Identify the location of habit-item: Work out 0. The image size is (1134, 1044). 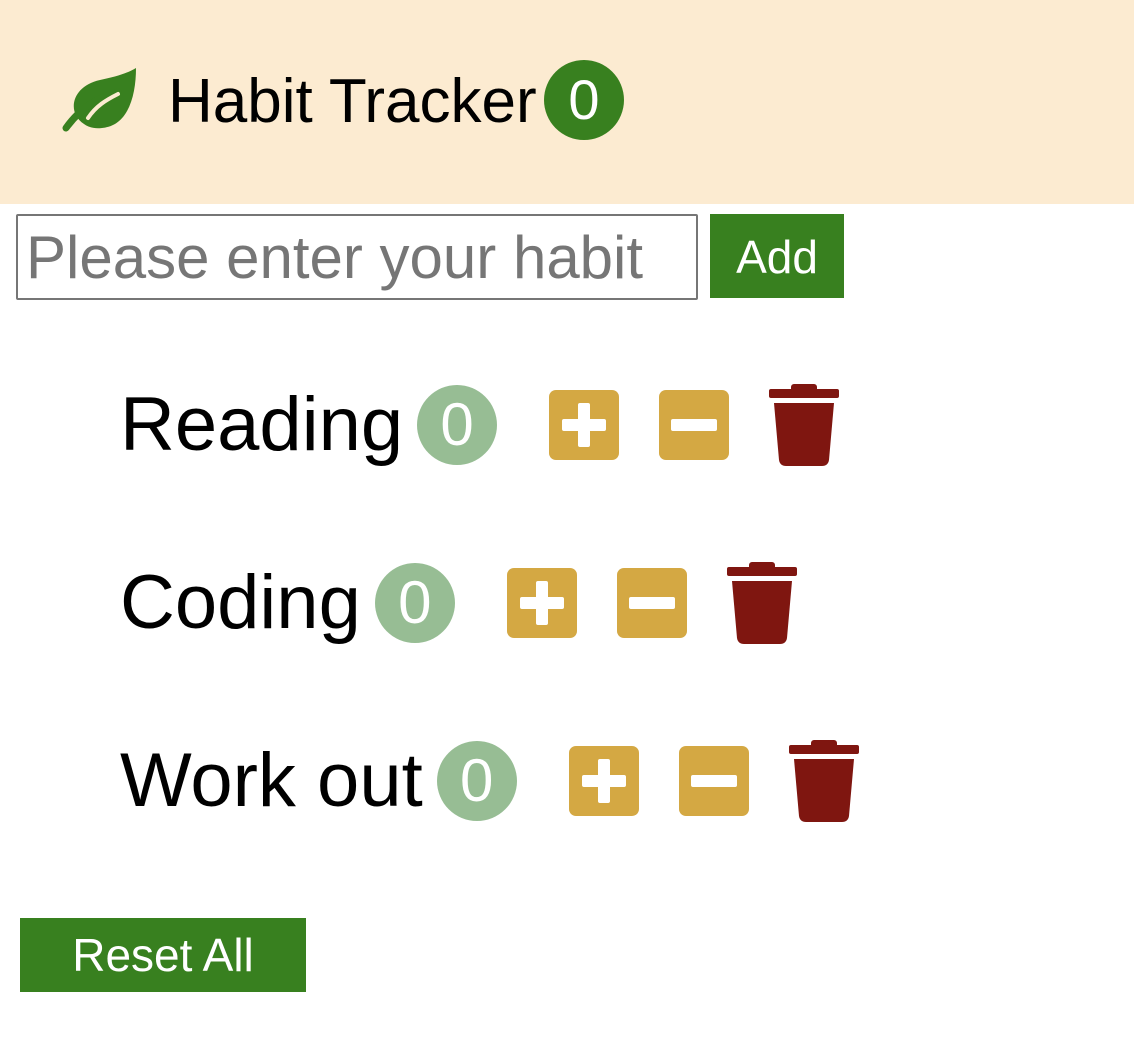
(489, 781).